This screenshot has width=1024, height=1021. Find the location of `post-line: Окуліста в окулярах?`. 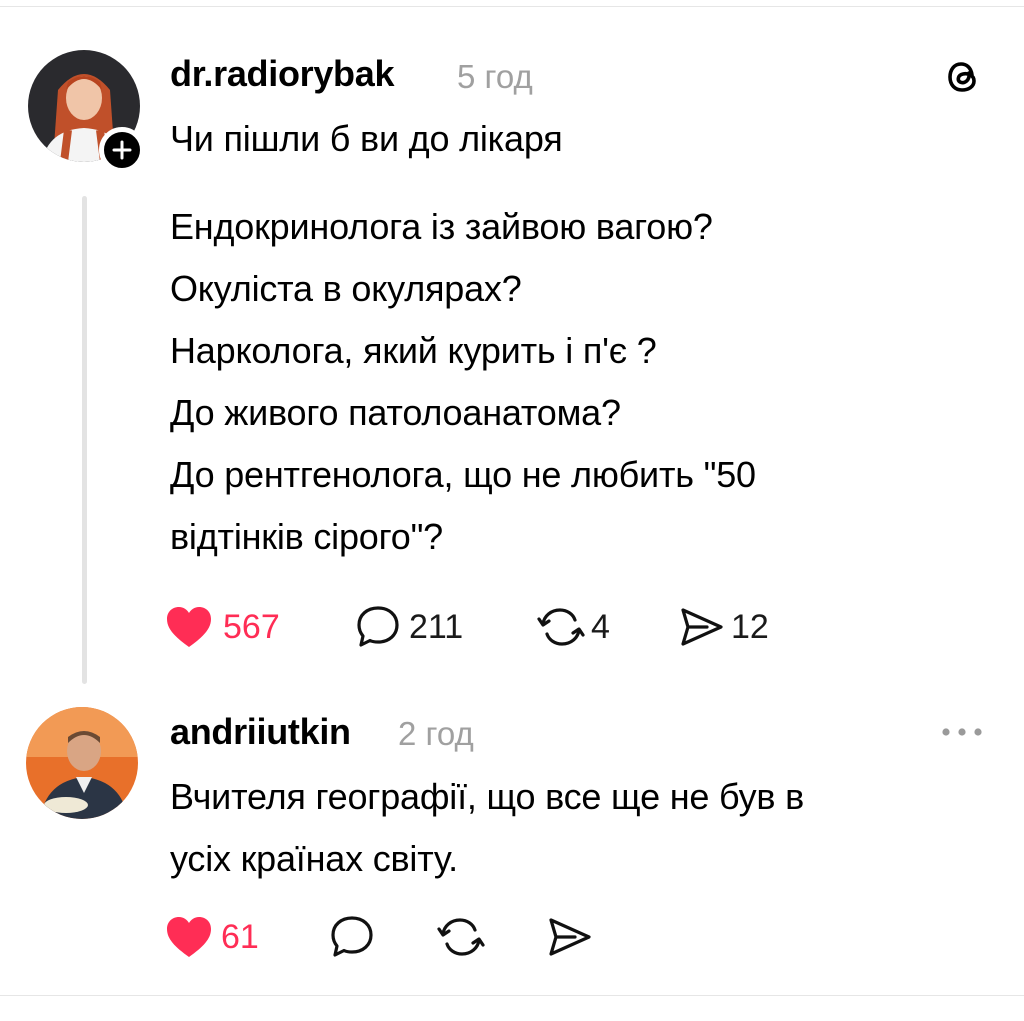

post-line: Окуліста в окулярах? is located at coordinates (346, 288).